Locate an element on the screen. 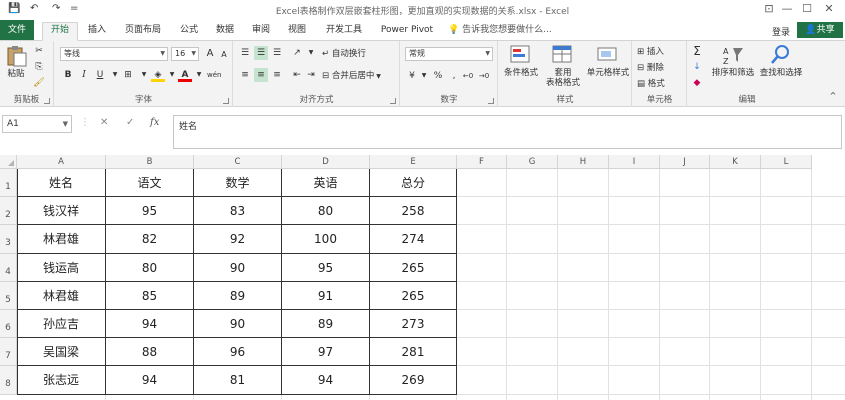 The width and height of the screenshot is (845, 400). find-select-button: 查找和选择 is located at coordinates (781, 61).